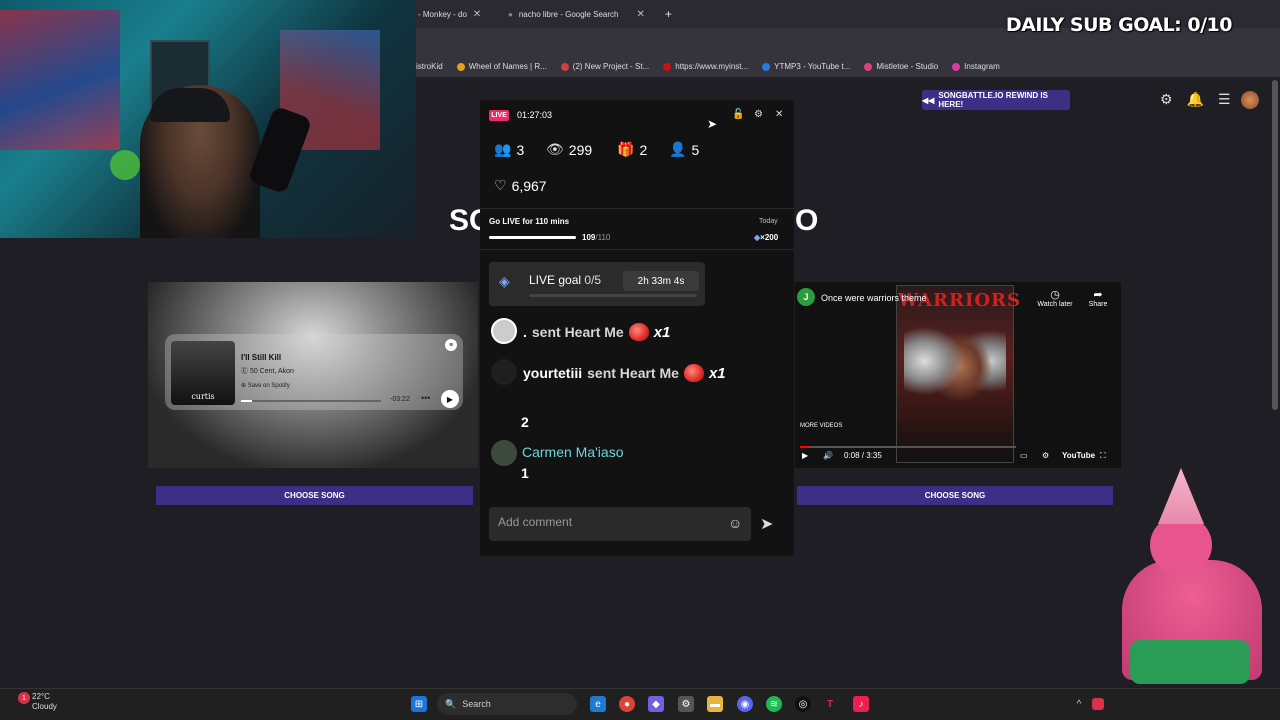 The width and height of the screenshot is (1280, 720). I want to click on more-icon: •••, so click(425, 398).